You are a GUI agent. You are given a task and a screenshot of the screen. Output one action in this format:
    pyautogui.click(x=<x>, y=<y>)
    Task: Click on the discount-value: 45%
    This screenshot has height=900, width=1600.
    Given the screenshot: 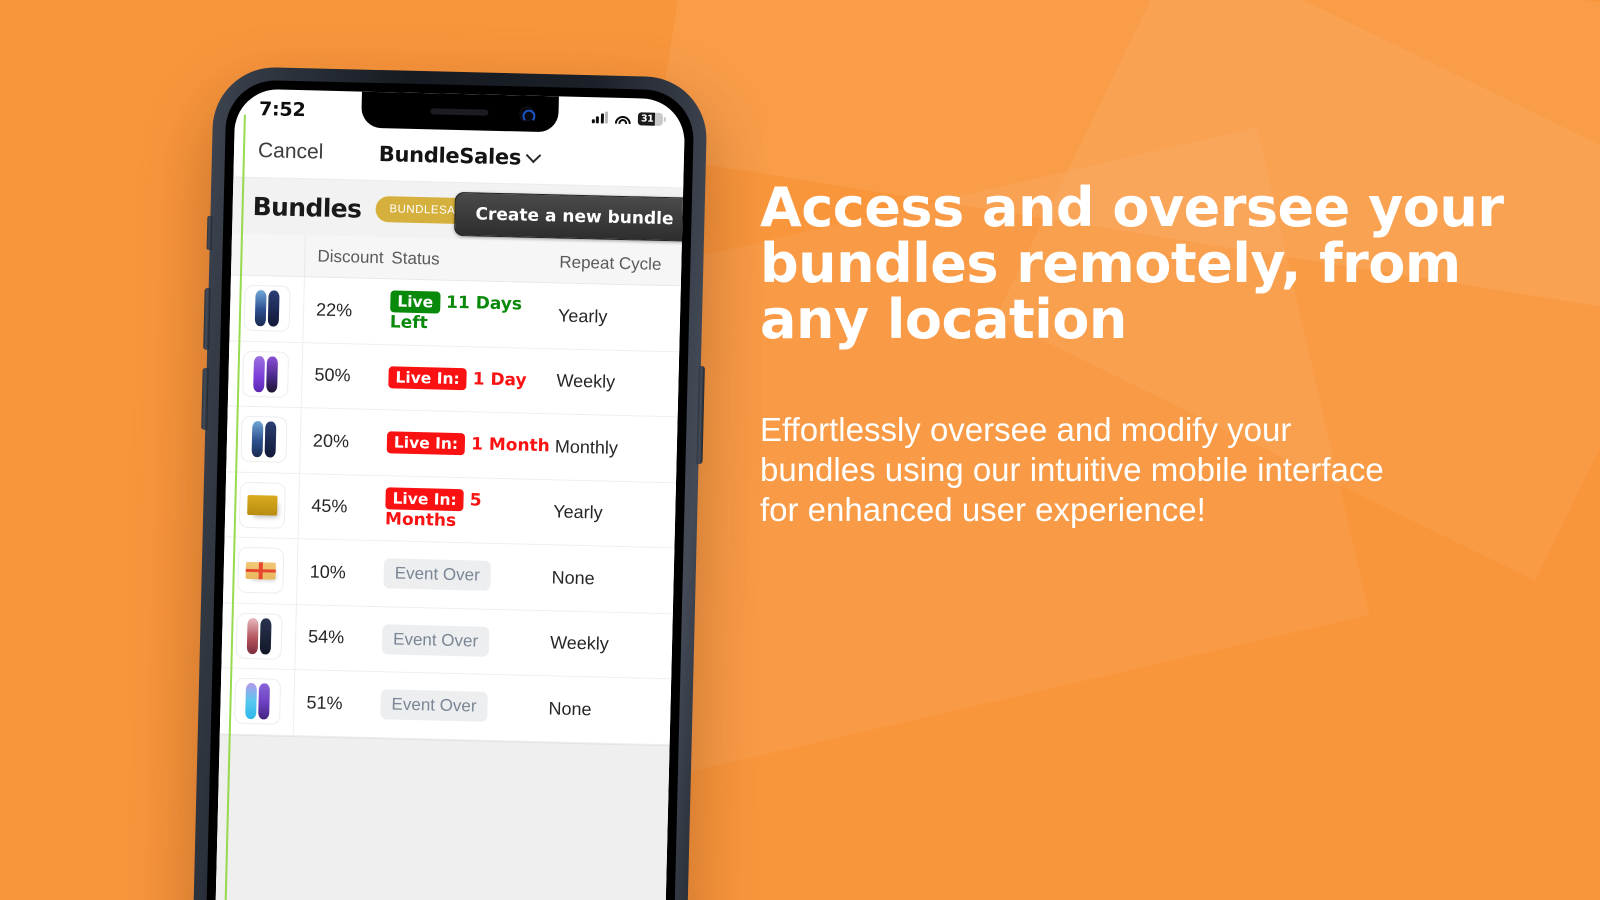 What is the action you would take?
    pyautogui.click(x=329, y=506)
    